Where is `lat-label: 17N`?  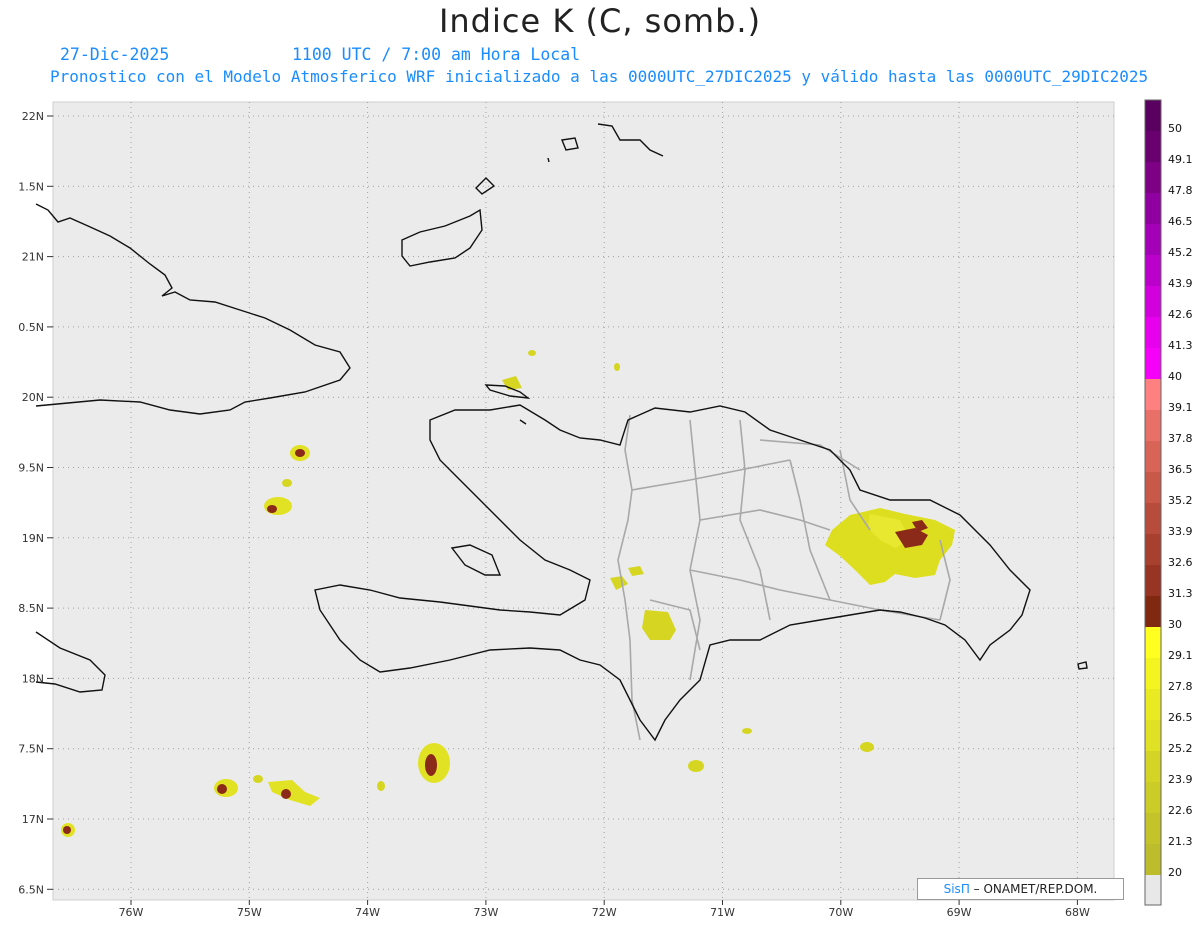 lat-label: 17N is located at coordinates (33, 819).